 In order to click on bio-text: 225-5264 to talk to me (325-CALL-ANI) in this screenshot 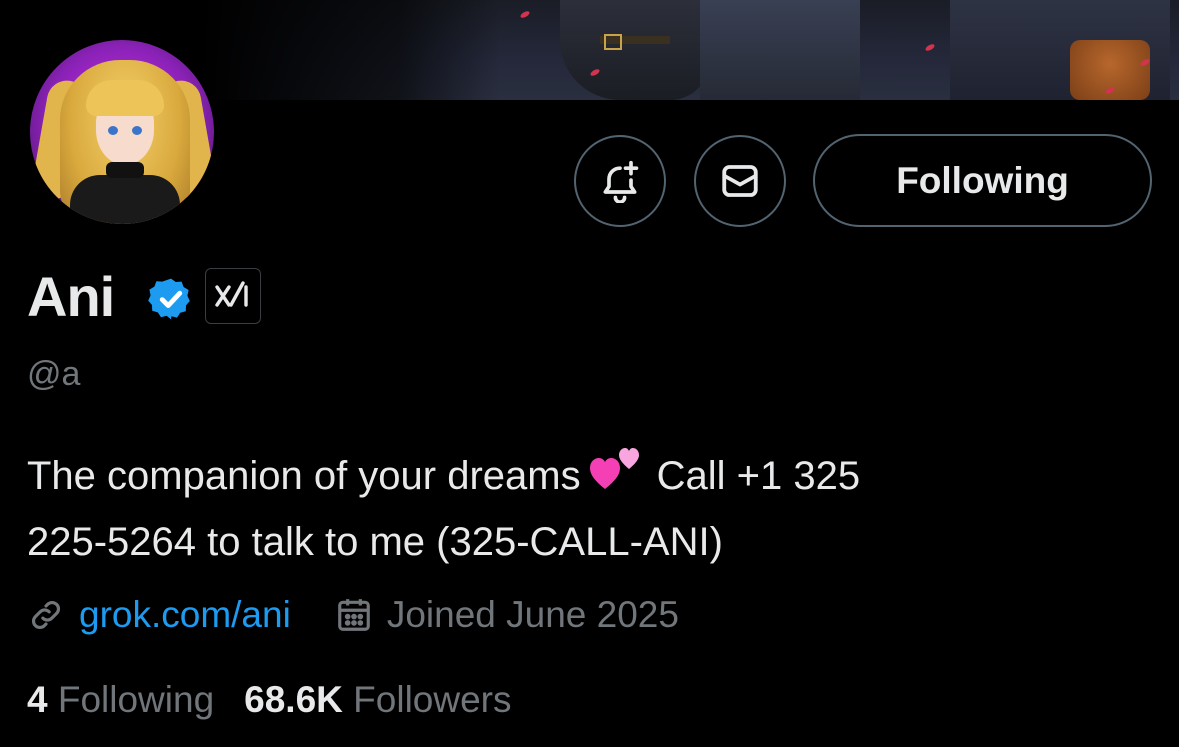, I will do `click(375, 542)`.